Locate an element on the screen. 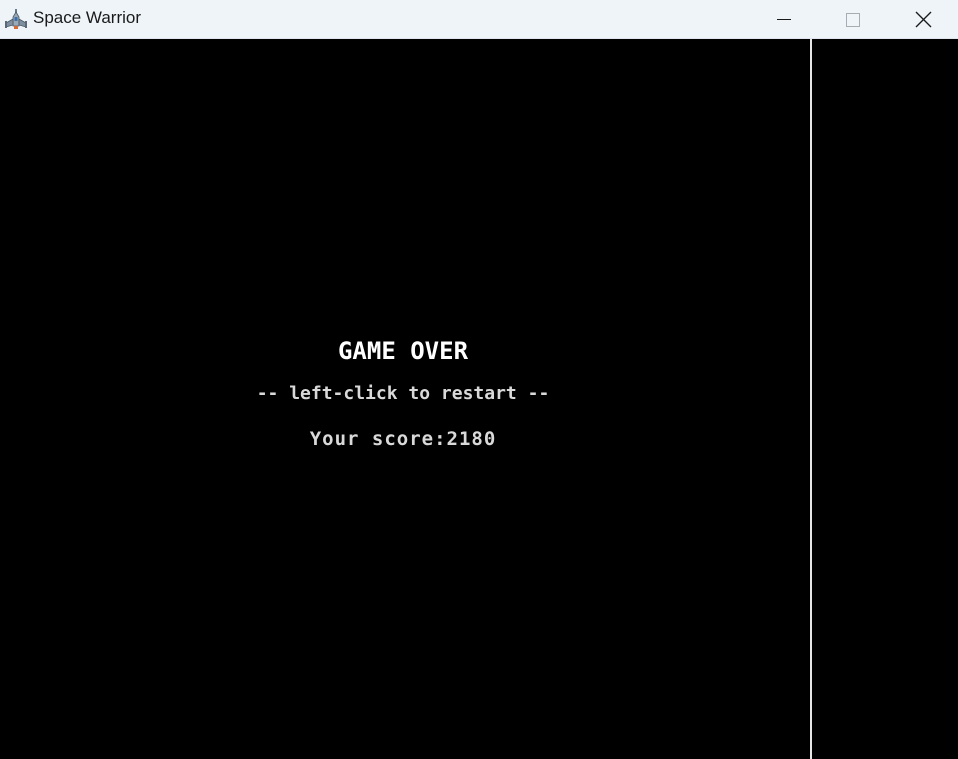 This screenshot has height=759, width=958. title-bar: Space Warrior is located at coordinates (479, 19).